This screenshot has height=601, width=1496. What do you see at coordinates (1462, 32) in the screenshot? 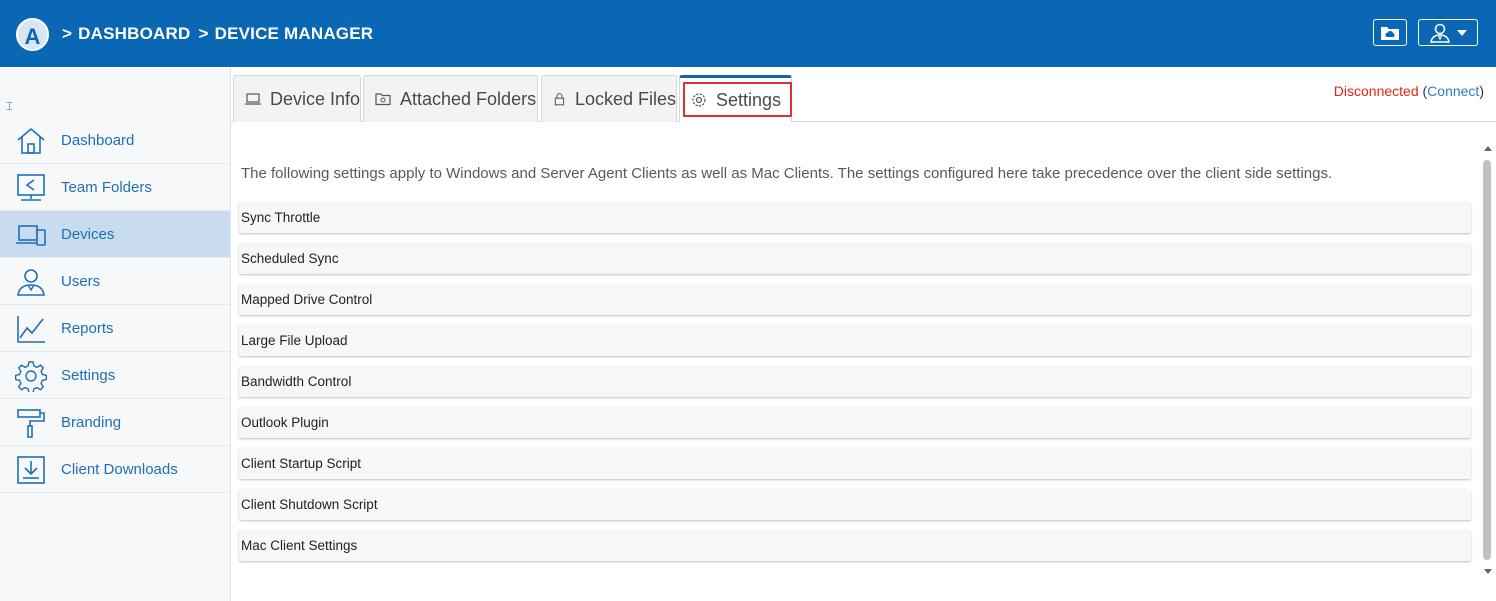
I see `chevron-down-icon` at bounding box center [1462, 32].